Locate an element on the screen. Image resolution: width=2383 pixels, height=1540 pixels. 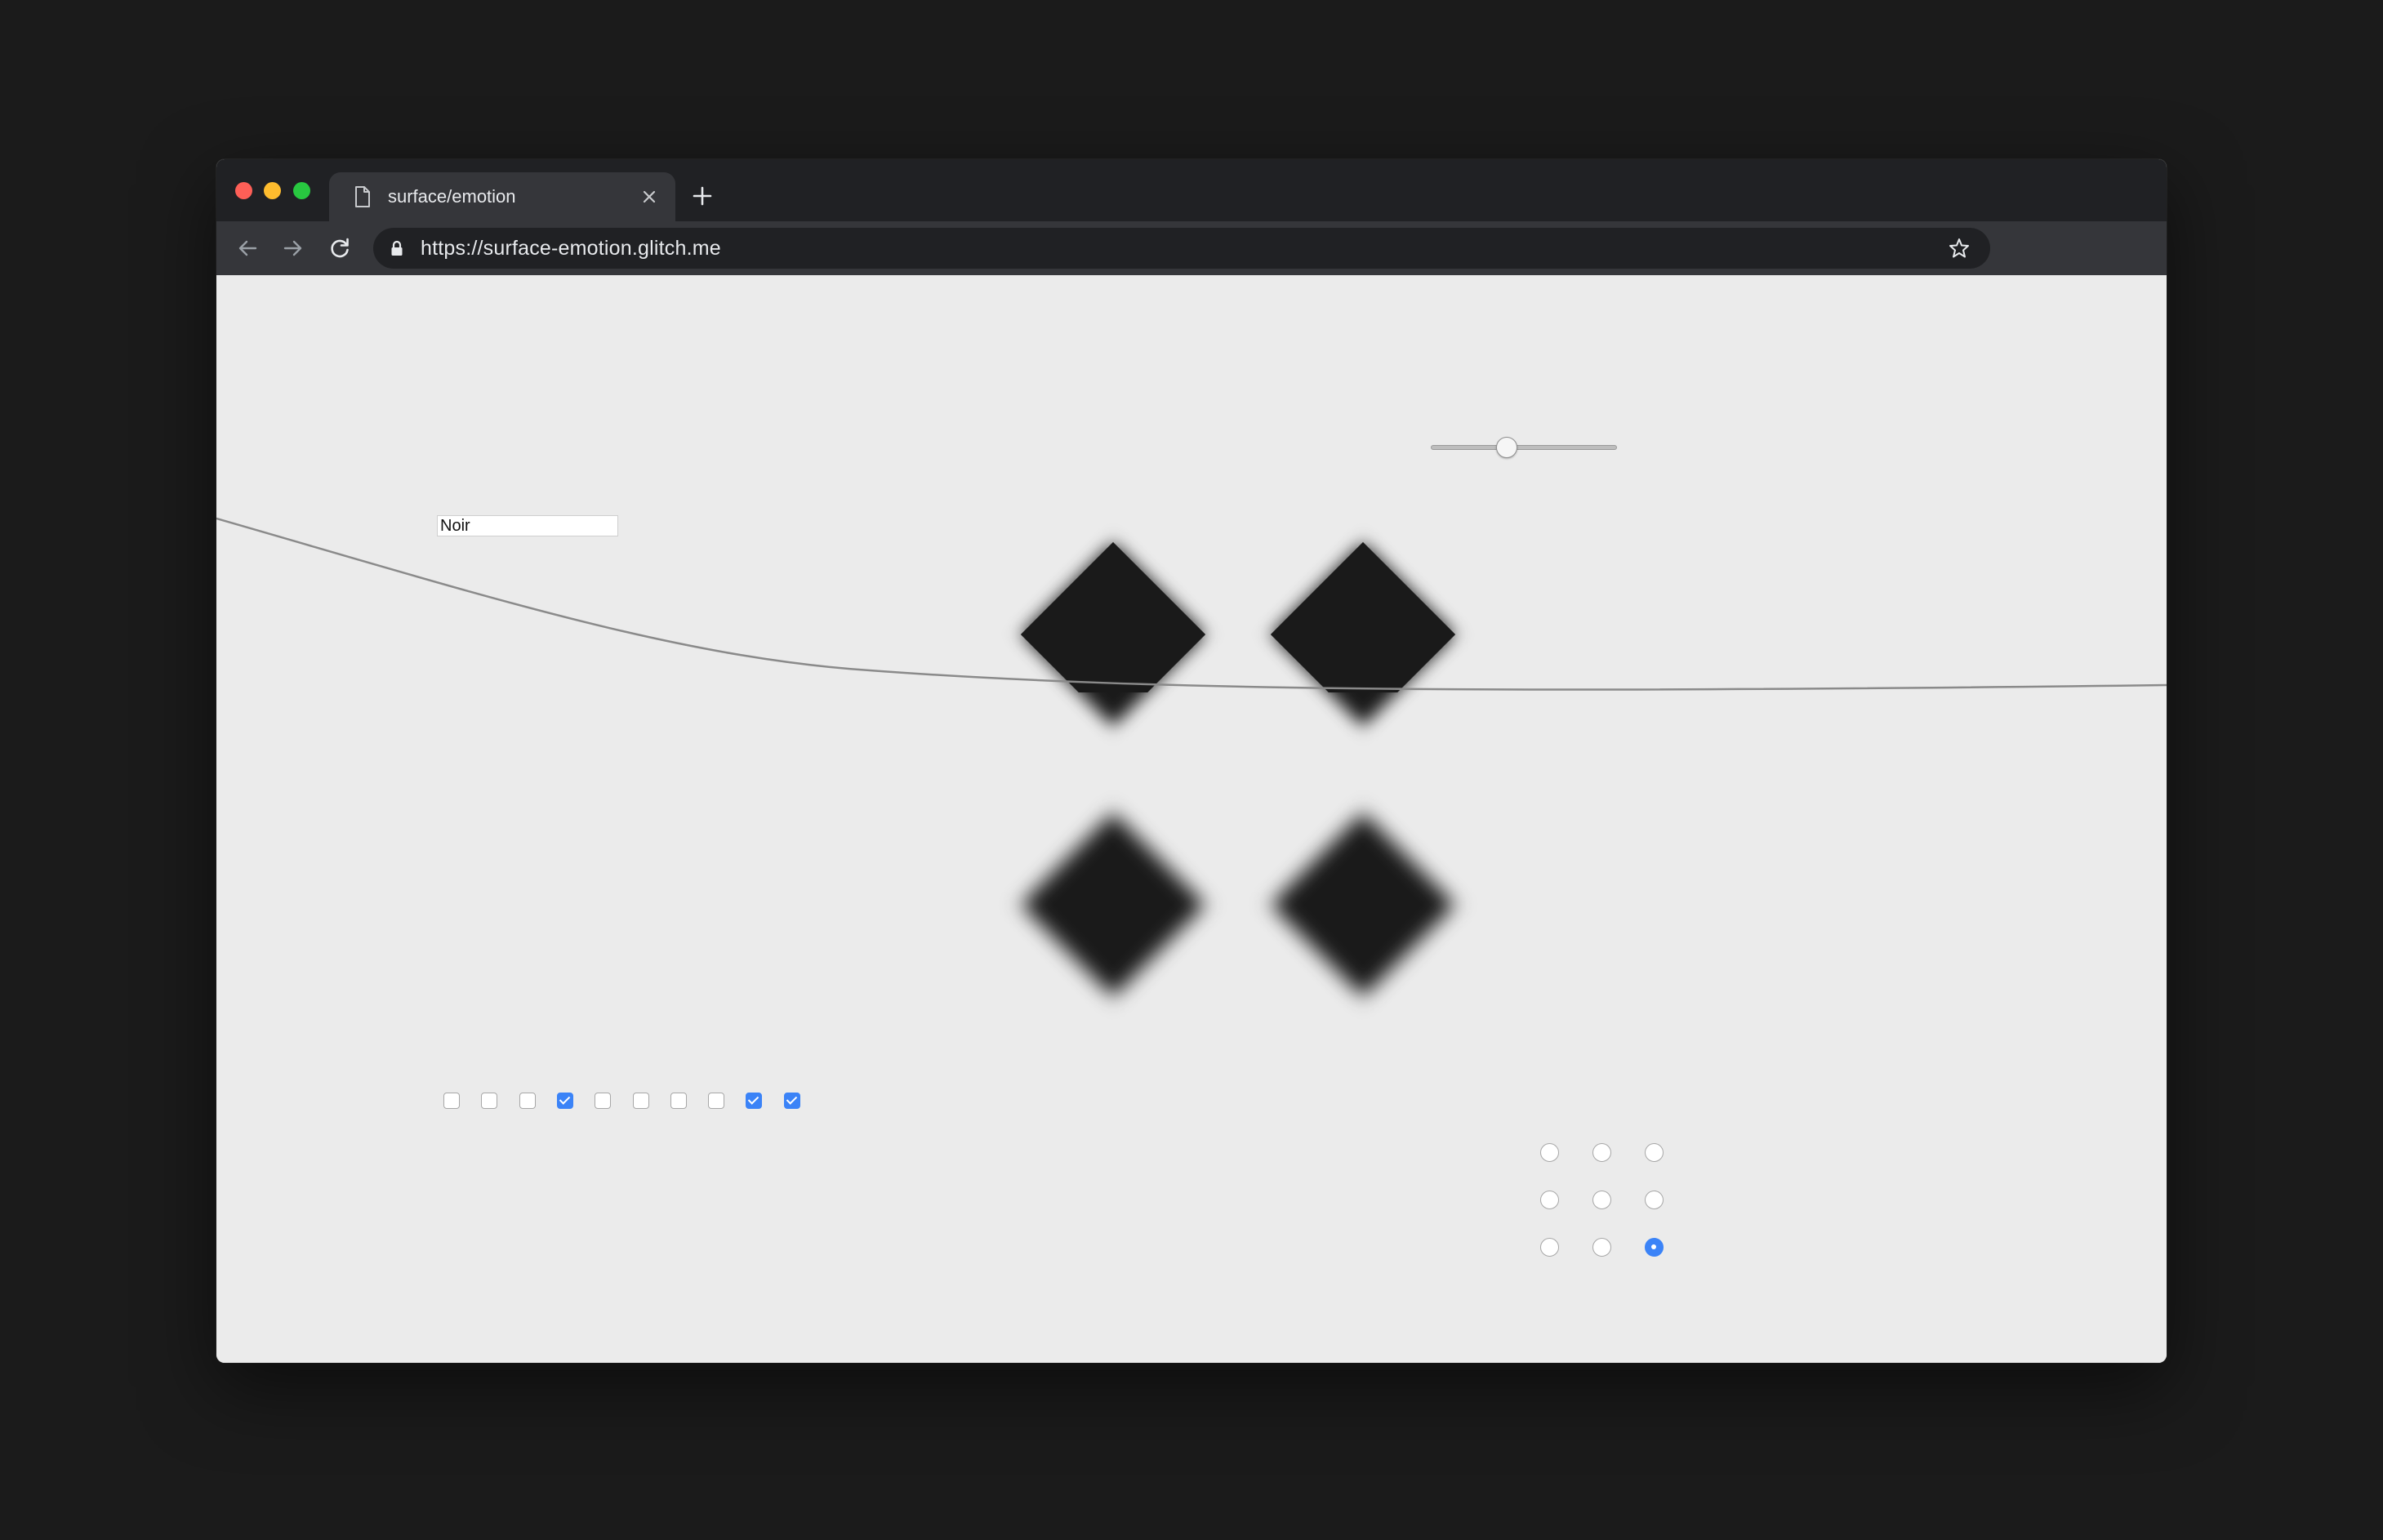
tab-title: surface/emotion is located at coordinates (452, 196).